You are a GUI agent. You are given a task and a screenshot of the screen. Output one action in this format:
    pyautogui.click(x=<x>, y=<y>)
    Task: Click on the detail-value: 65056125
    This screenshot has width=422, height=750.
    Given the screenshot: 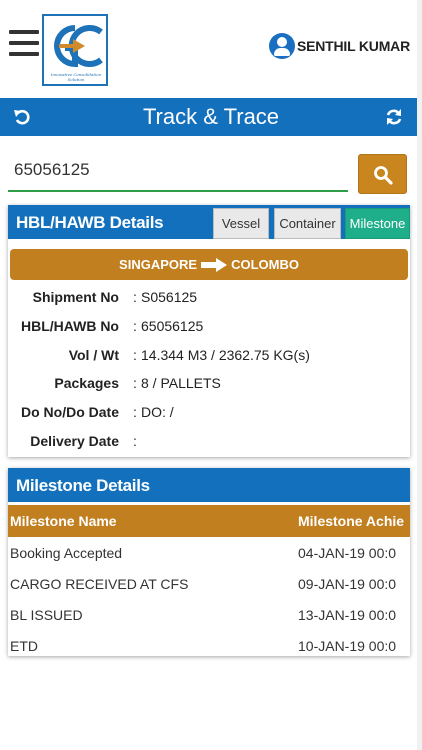 What is the action you would take?
    pyautogui.click(x=172, y=326)
    